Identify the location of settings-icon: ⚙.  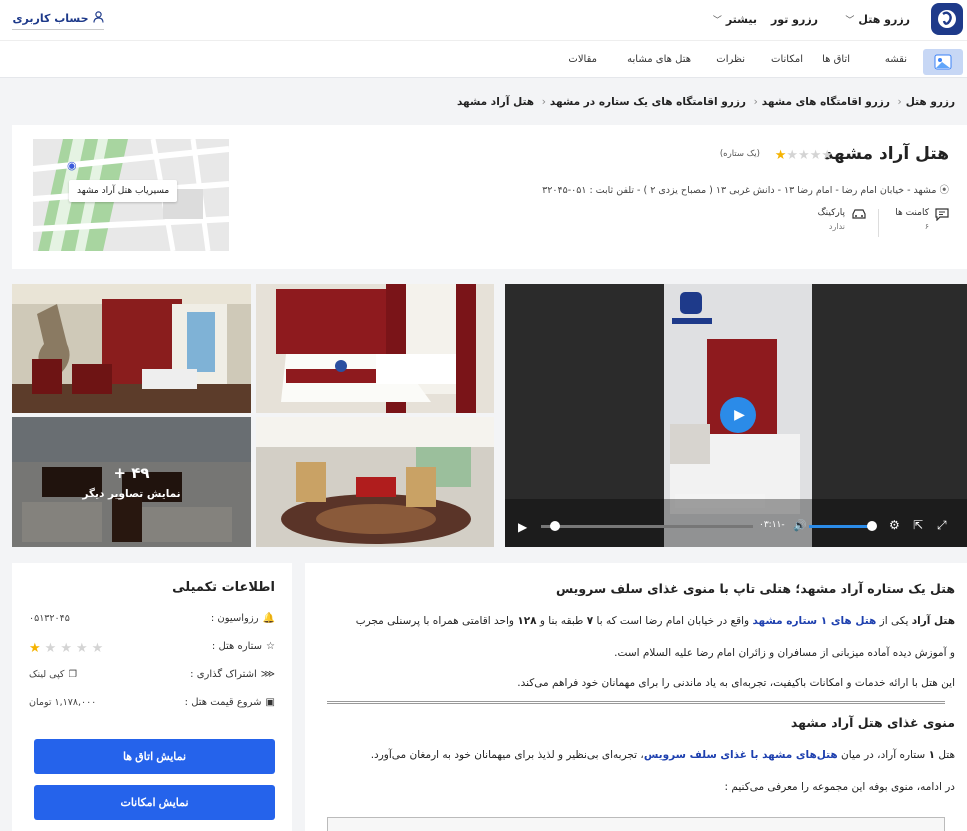
(894, 525).